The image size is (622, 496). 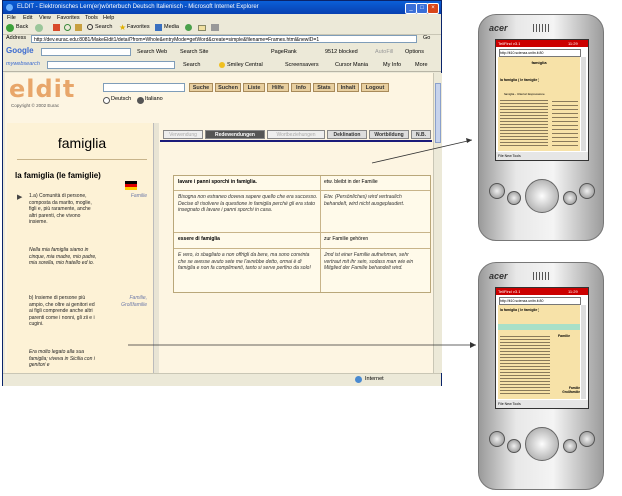 What do you see at coordinates (565, 123) in the screenshot?
I see `pda-text-block-right` at bounding box center [565, 123].